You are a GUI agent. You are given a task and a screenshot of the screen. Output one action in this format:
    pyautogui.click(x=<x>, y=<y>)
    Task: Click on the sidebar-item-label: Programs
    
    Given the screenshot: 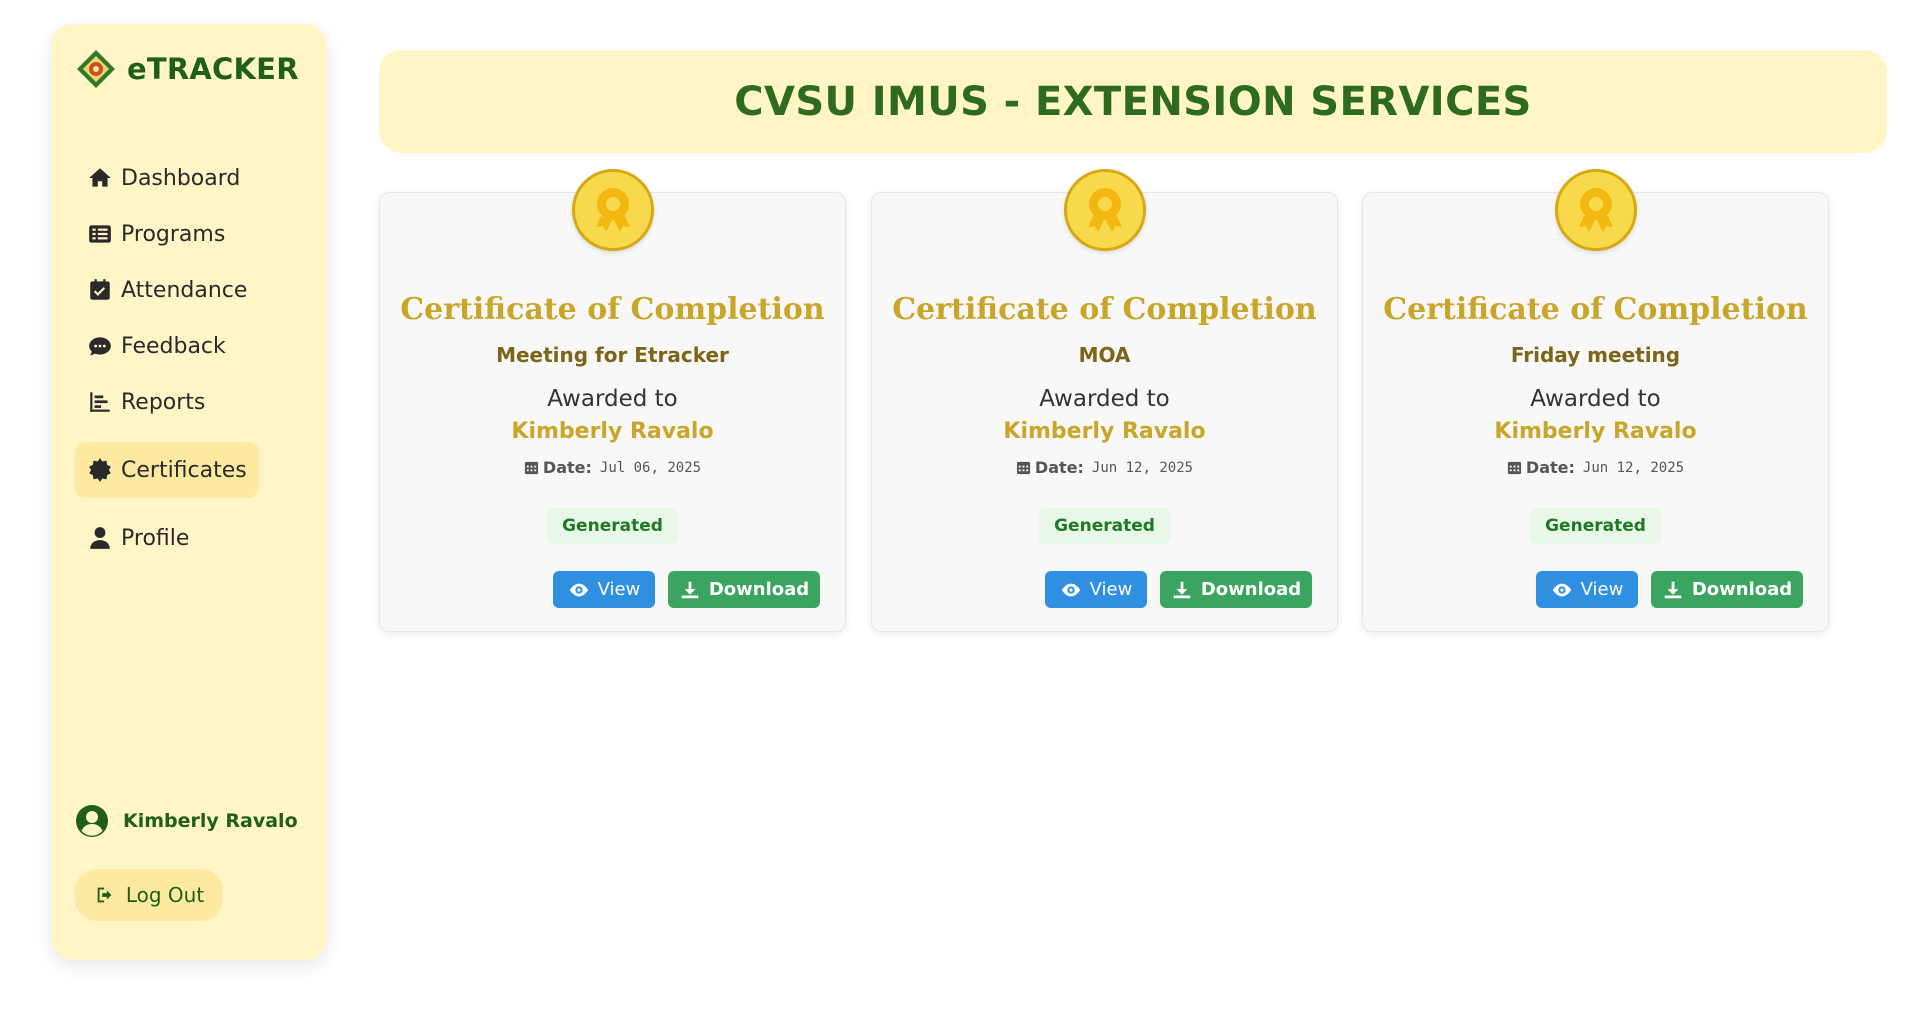 What is the action you would take?
    pyautogui.click(x=173, y=234)
    